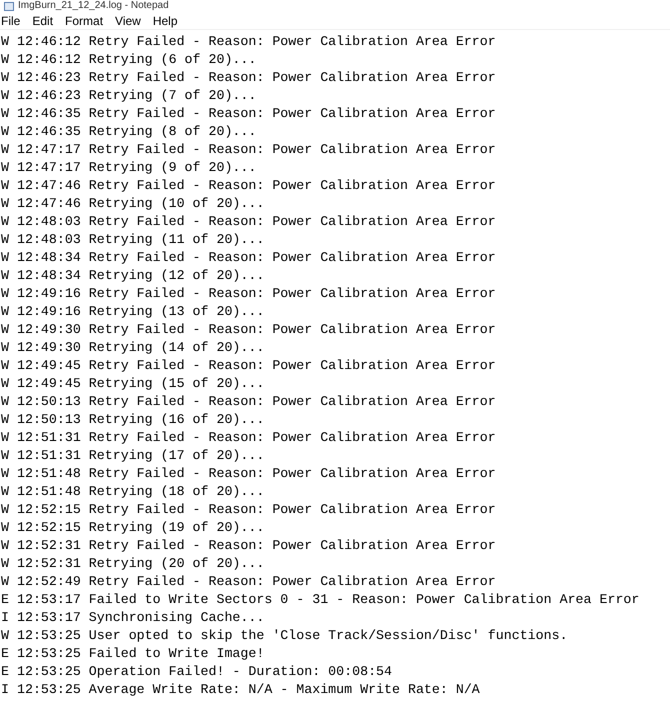 This screenshot has height=715, width=670. Describe the element at coordinates (140, 654) in the screenshot. I see `log-line: 12:53:25 Failed to Write Image!` at that location.